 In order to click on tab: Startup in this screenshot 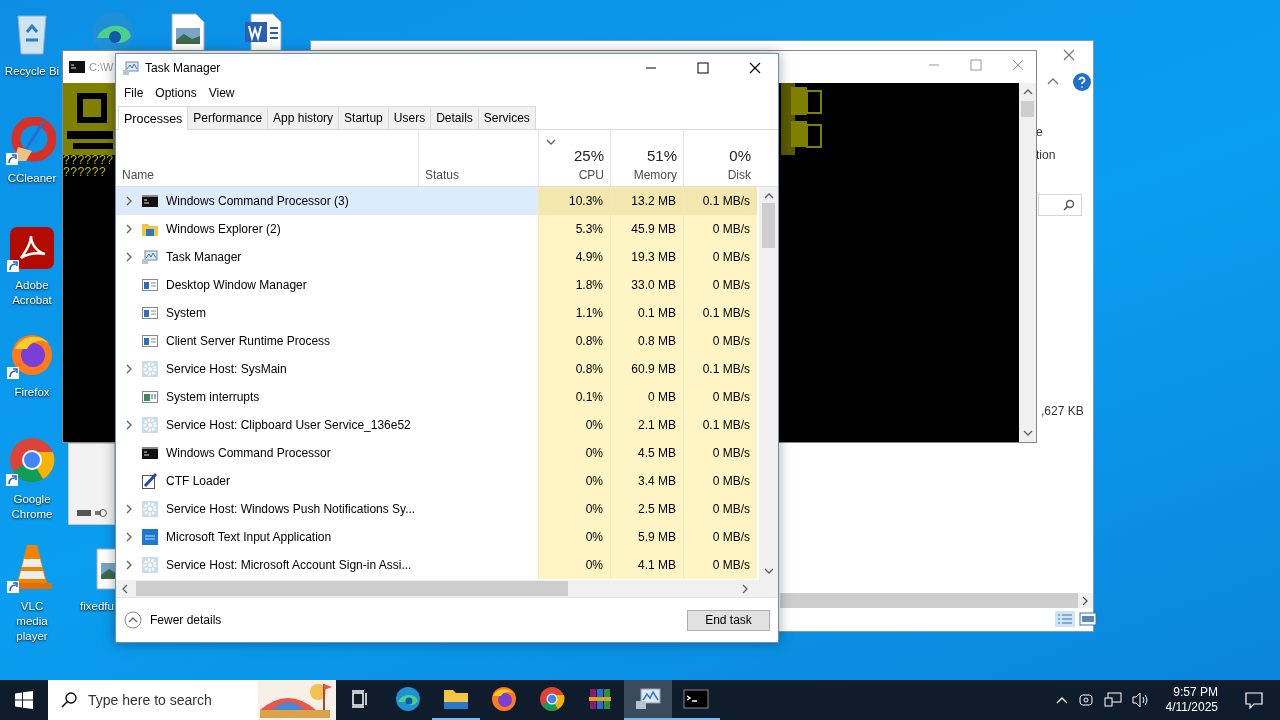, I will do `click(363, 117)`.